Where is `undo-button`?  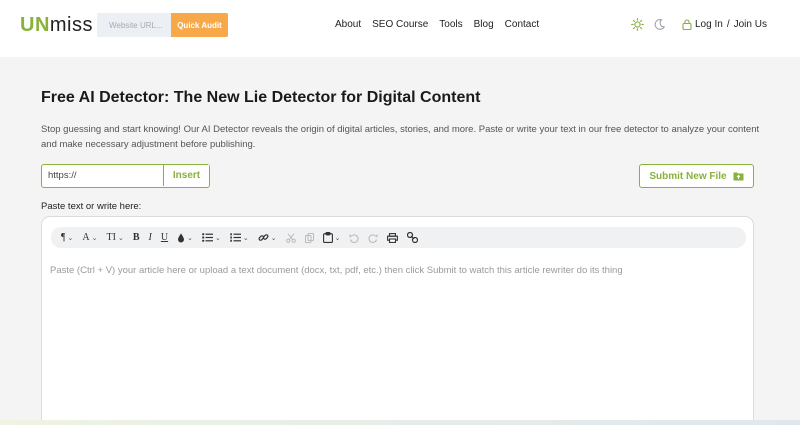
undo-button is located at coordinates (354, 237).